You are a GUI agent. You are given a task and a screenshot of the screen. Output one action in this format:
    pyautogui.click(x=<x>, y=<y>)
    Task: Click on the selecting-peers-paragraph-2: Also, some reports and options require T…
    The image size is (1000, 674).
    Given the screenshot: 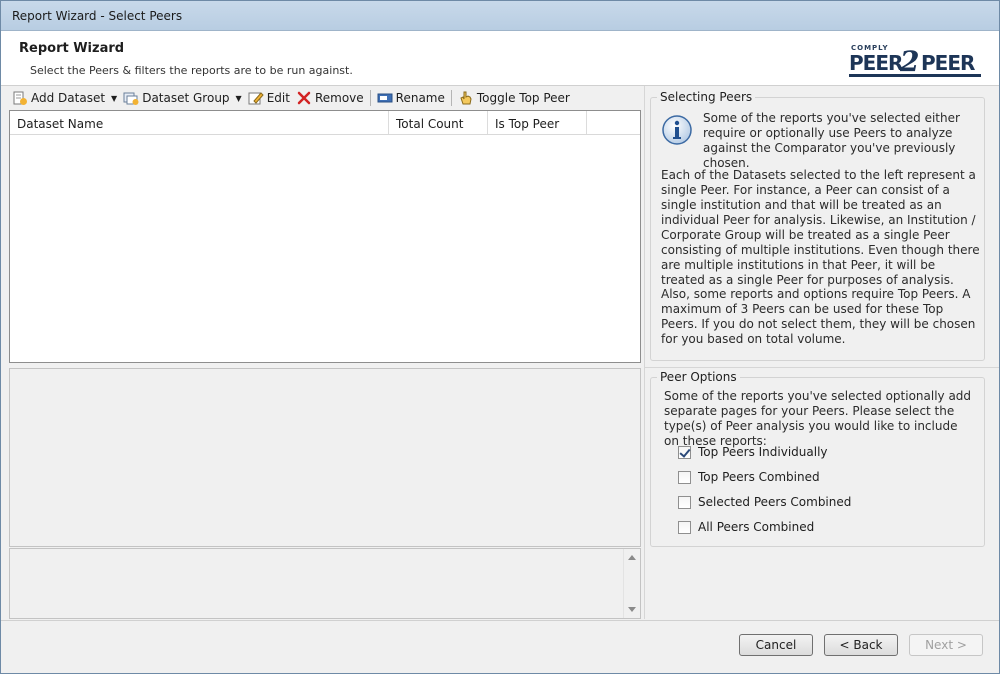 What is the action you would take?
    pyautogui.click(x=818, y=316)
    